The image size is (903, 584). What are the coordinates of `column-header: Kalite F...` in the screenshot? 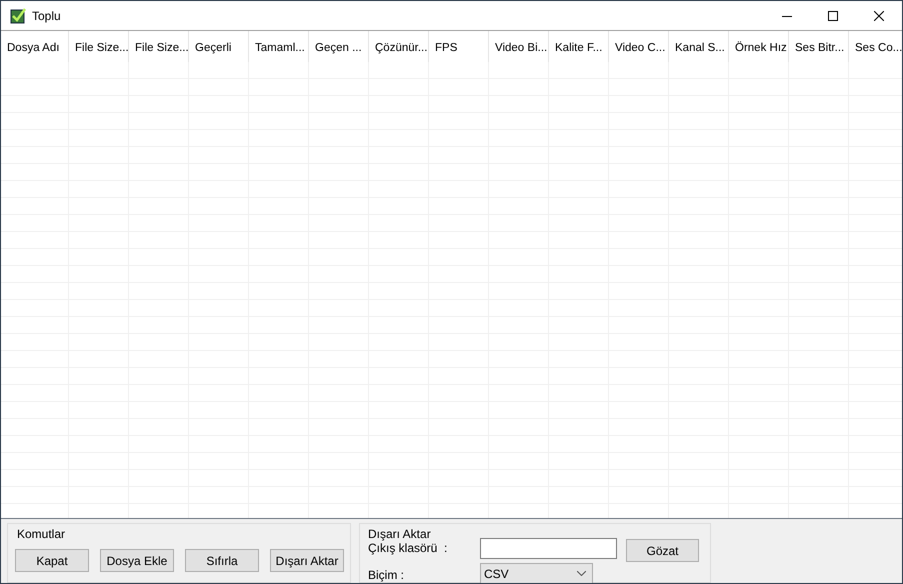 It's located at (579, 46).